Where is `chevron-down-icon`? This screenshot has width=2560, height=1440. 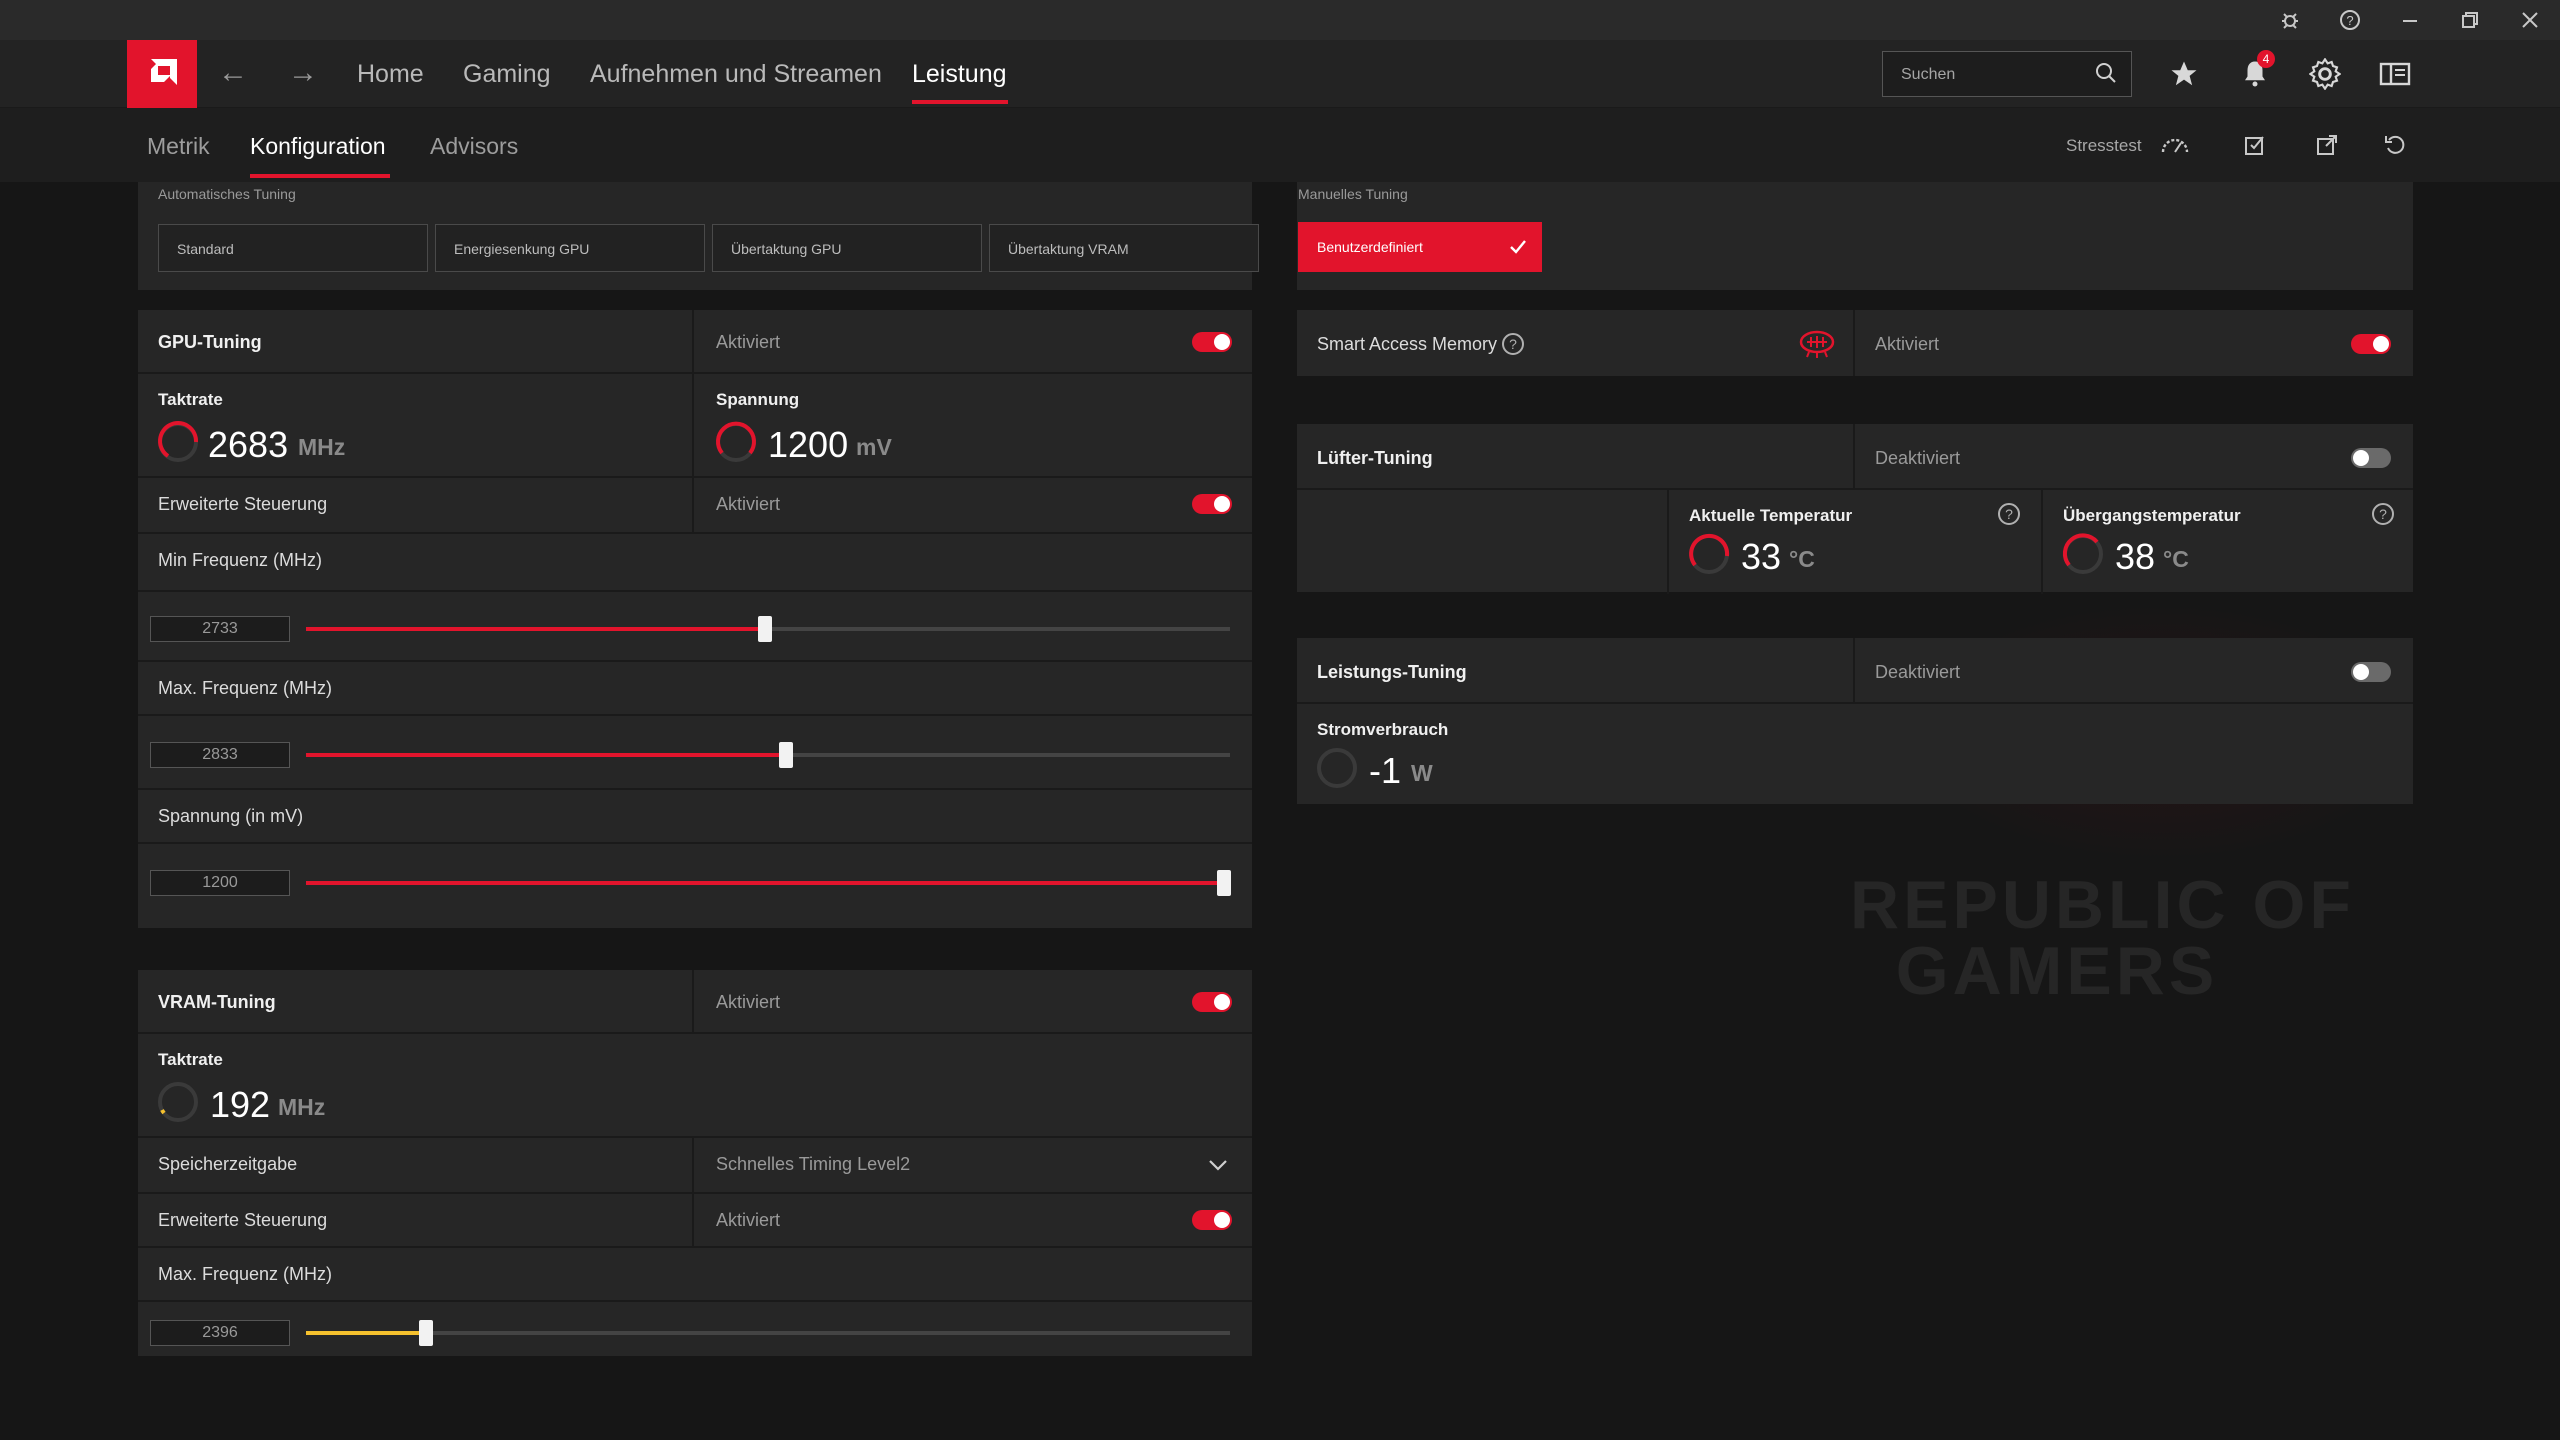
chevron-down-icon is located at coordinates (1218, 1165).